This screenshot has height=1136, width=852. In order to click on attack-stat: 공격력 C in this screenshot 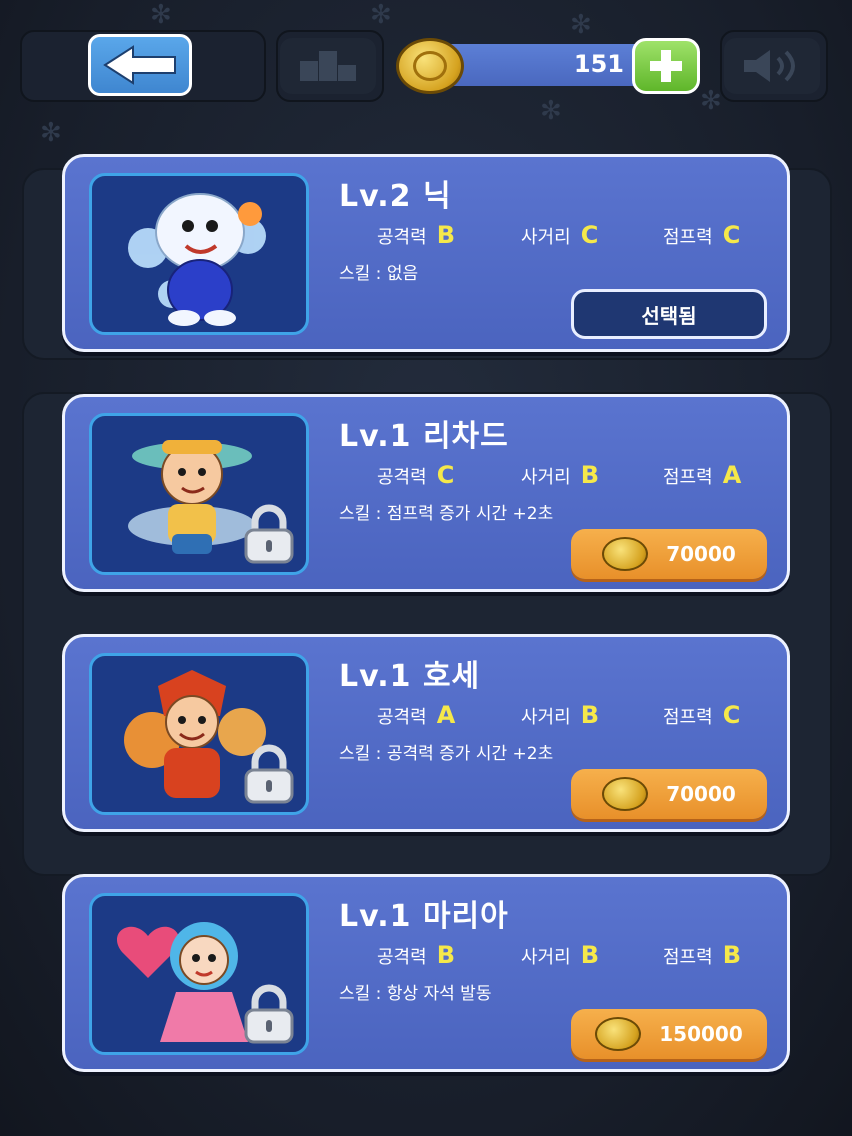, I will do `click(416, 475)`.